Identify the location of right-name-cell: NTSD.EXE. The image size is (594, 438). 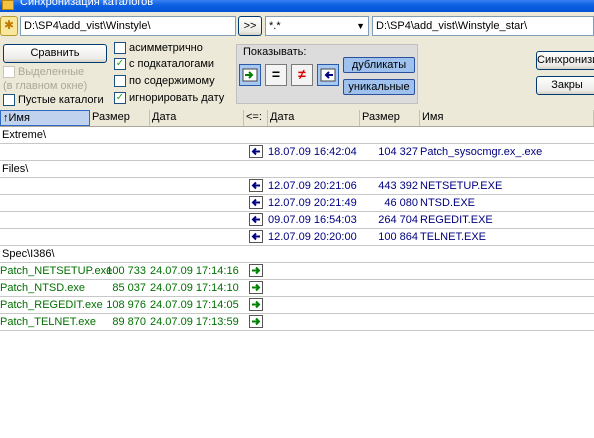
(448, 203).